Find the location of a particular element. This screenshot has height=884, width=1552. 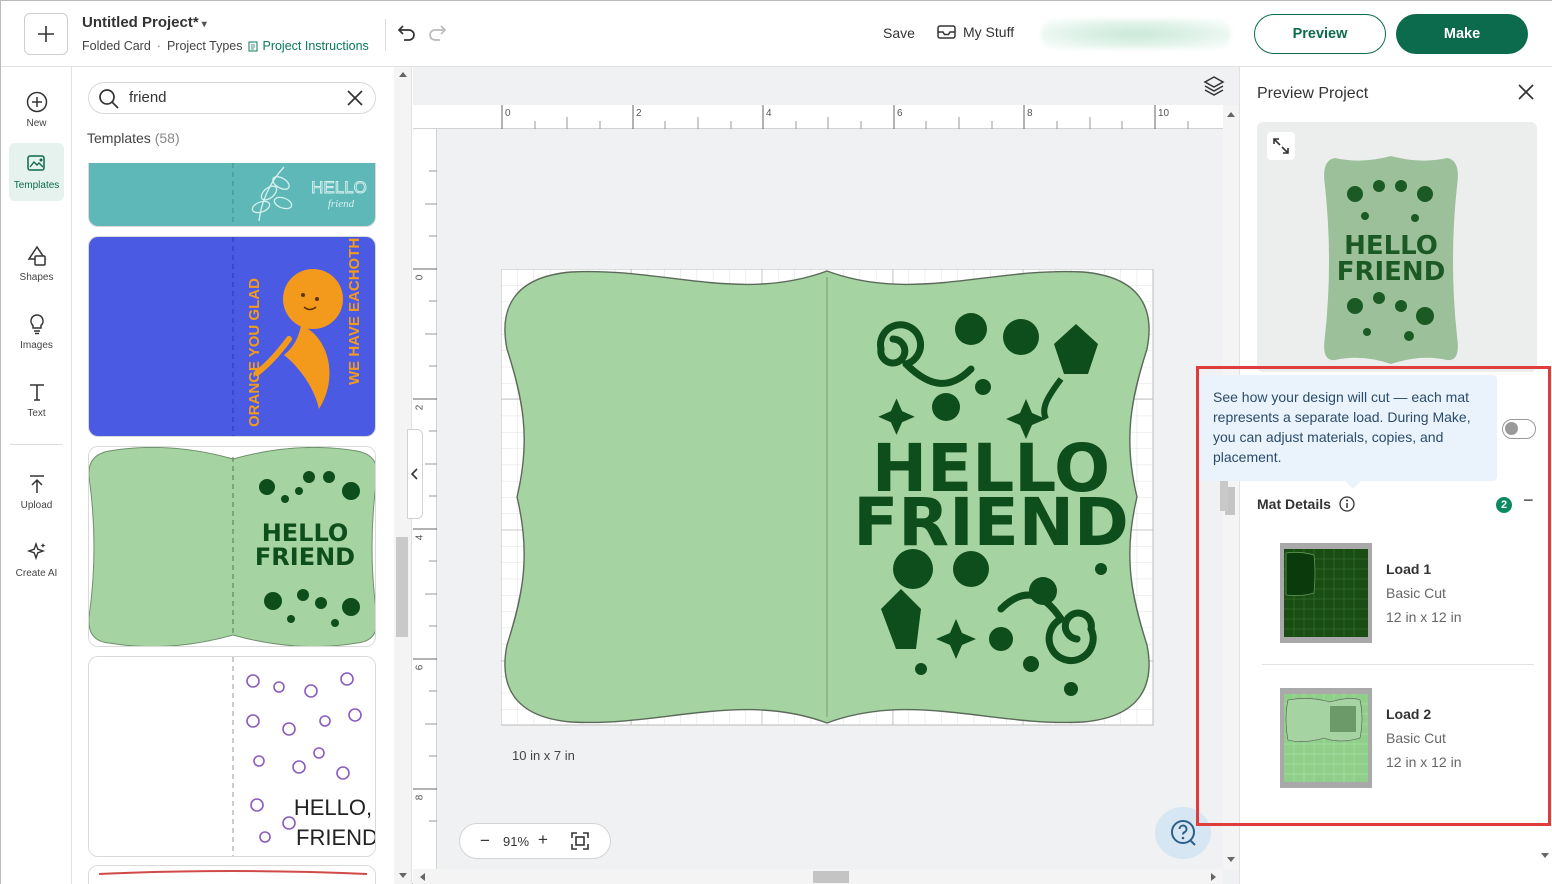

ruler-label: 10 is located at coordinates (1164, 113).